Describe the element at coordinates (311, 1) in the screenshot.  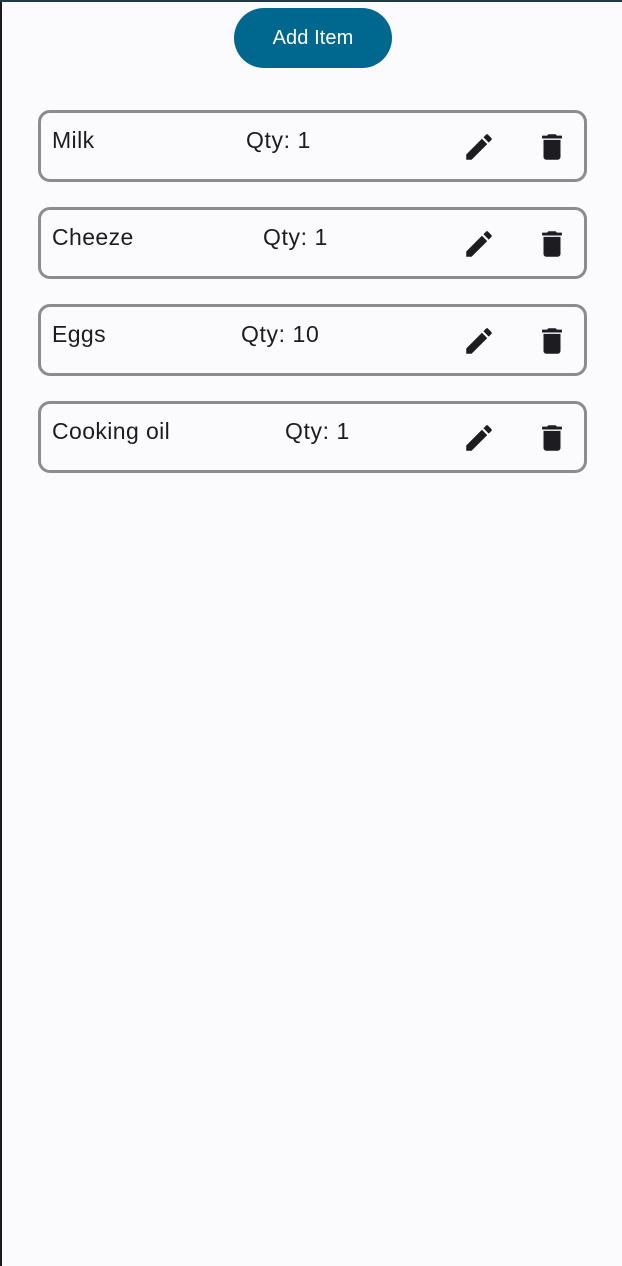
I see `window-top-border` at that location.